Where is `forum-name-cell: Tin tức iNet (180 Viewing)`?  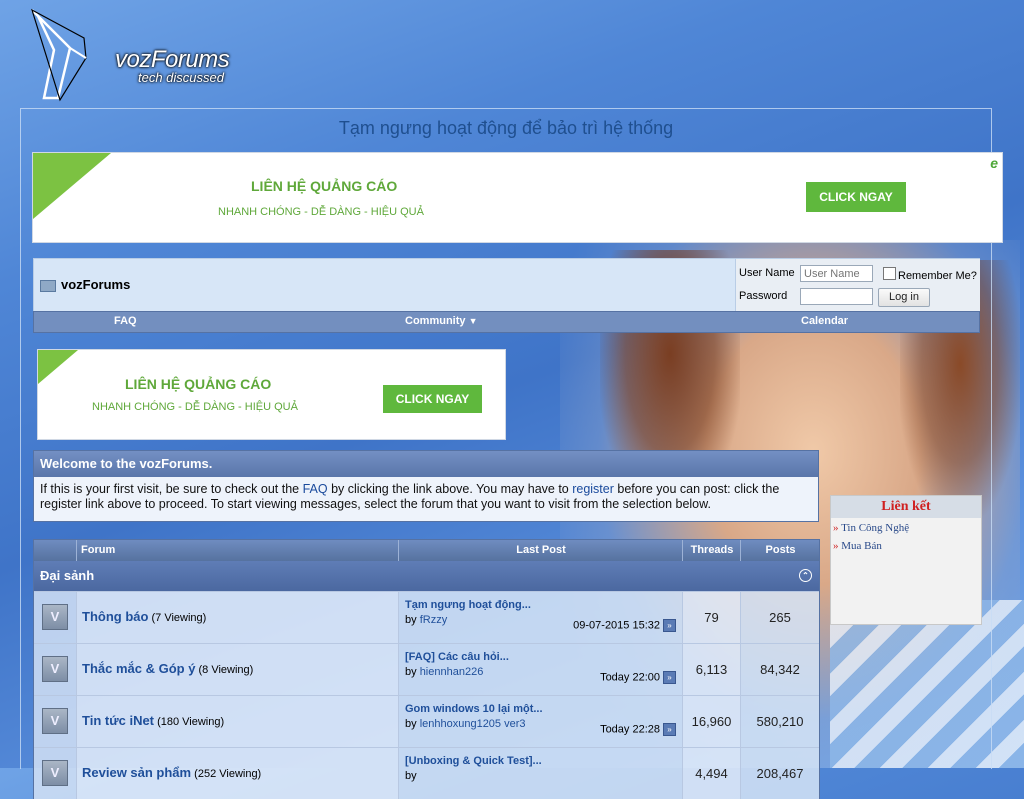
forum-name-cell: Tin tức iNet (180 Viewing) is located at coordinates (238, 721).